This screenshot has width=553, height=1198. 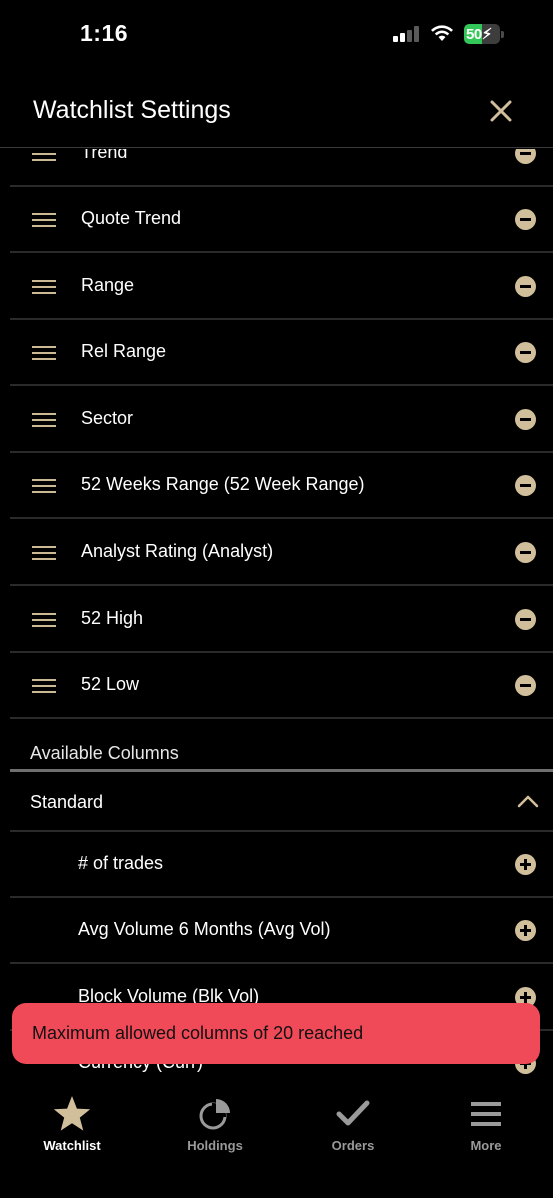 What do you see at coordinates (281, 168) in the screenshot?
I see `selected-column-row: Trend` at bounding box center [281, 168].